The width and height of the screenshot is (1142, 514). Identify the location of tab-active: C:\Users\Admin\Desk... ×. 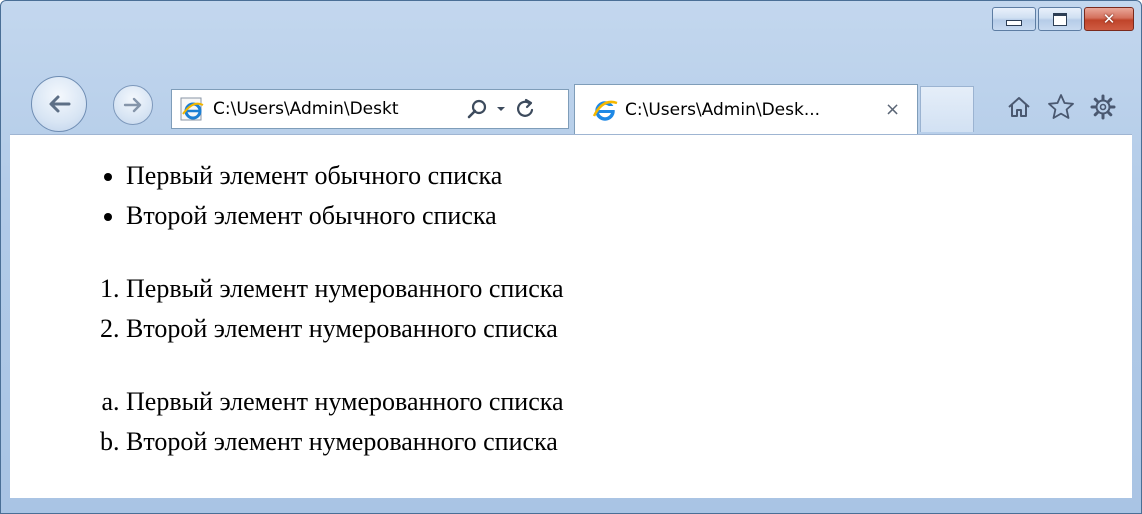
(746, 109).